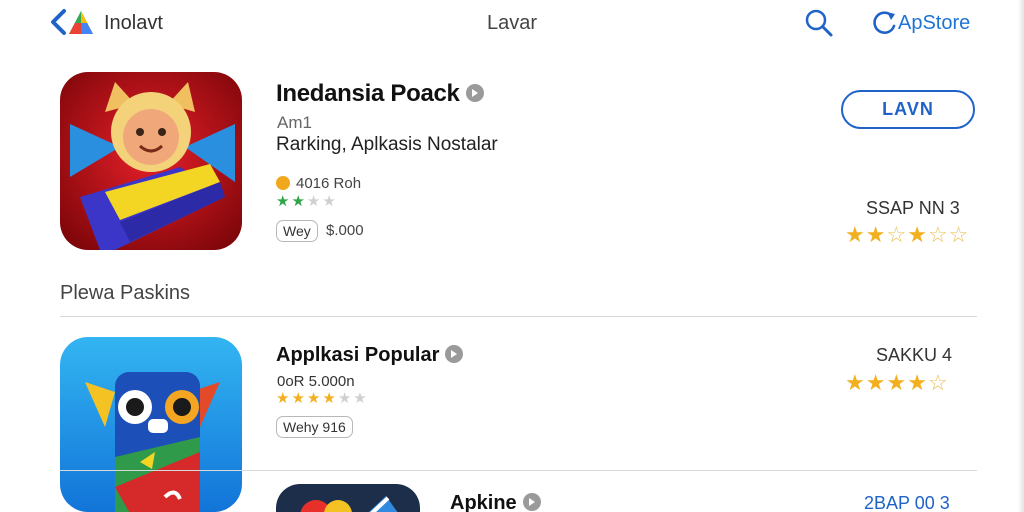 This screenshot has height=512, width=1024. What do you see at coordinates (368, 93) in the screenshot?
I see `featured-app-title-text: Inedansia Poack` at bounding box center [368, 93].